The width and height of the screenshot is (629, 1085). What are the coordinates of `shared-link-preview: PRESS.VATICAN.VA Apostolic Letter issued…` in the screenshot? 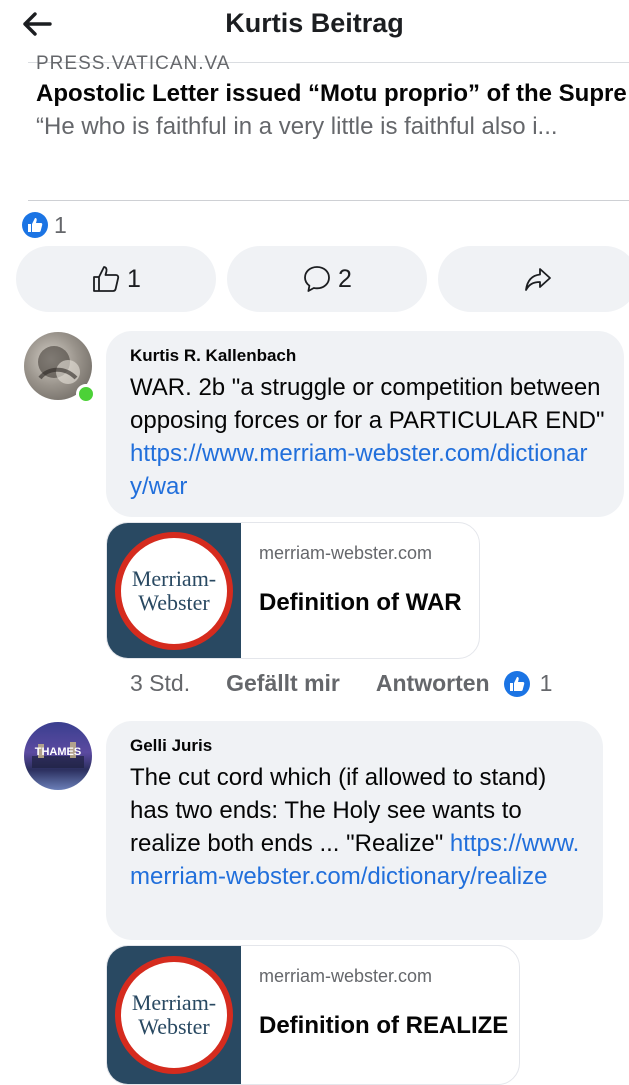 It's located at (332, 97).